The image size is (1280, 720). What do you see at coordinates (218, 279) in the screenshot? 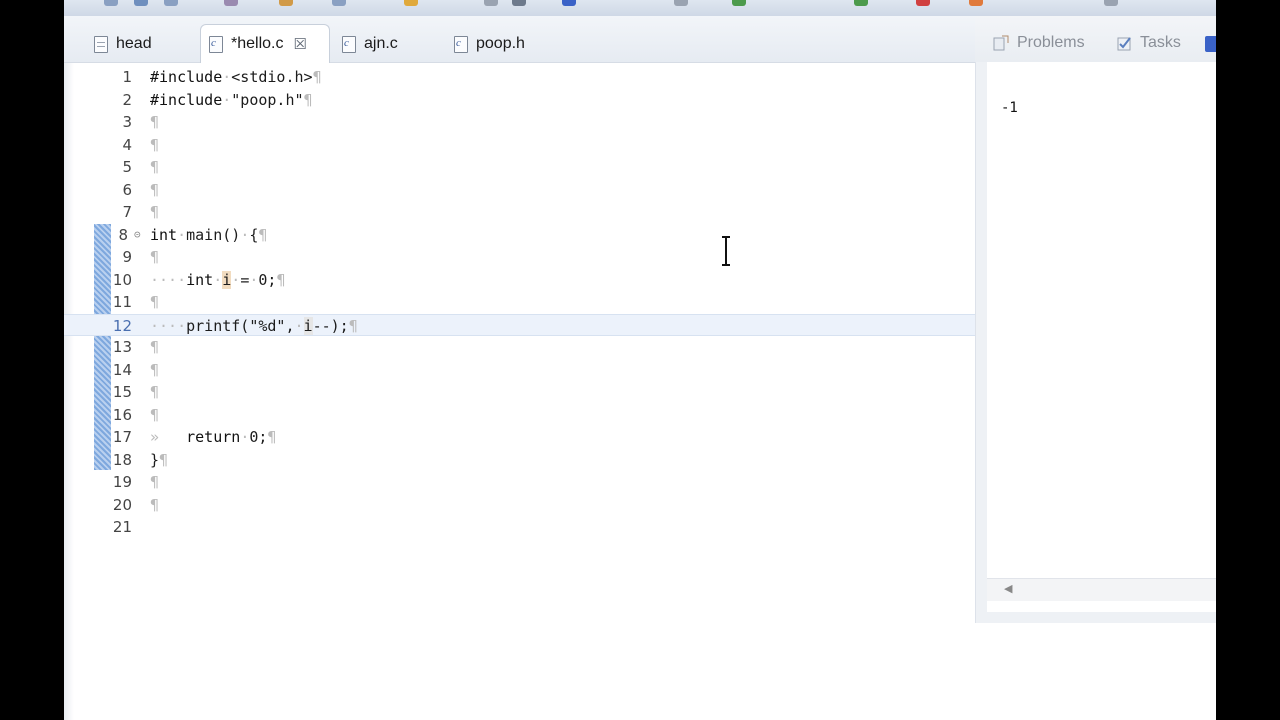
I see `code-text: ····int·i·=·0;¶` at bounding box center [218, 279].